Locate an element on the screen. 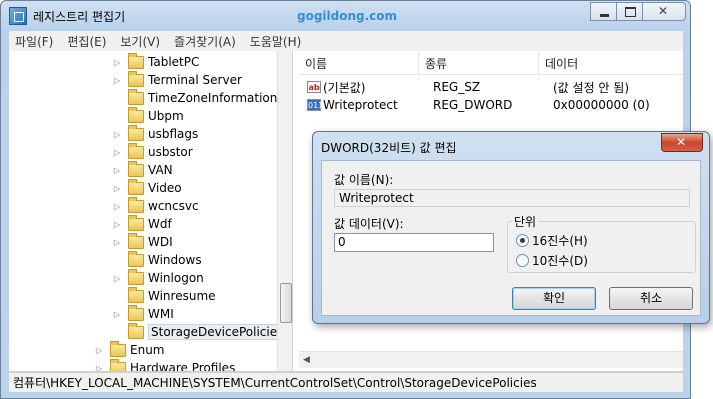  tree-item-label: Ubpm is located at coordinates (166, 116).